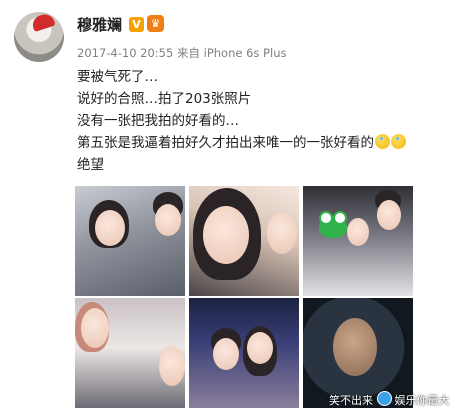  Describe the element at coordinates (333, 224) in the screenshot. I see `frog-sticker-icon` at that location.